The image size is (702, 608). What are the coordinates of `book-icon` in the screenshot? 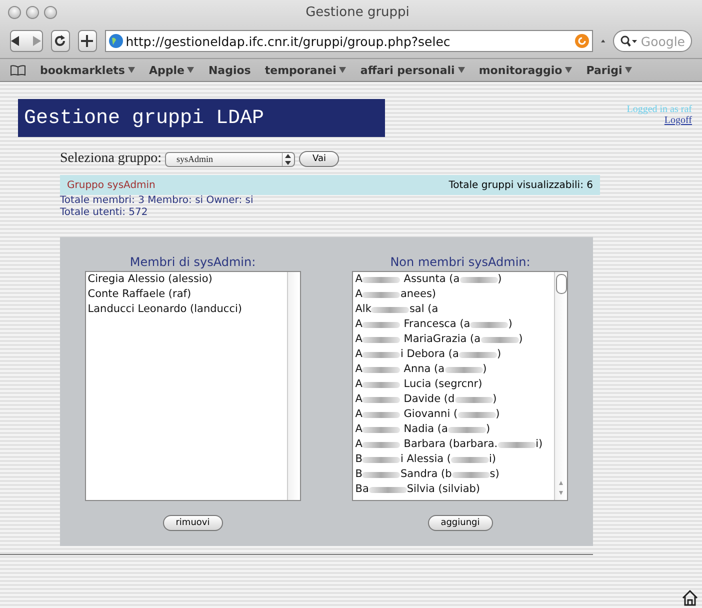 It's located at (18, 70).